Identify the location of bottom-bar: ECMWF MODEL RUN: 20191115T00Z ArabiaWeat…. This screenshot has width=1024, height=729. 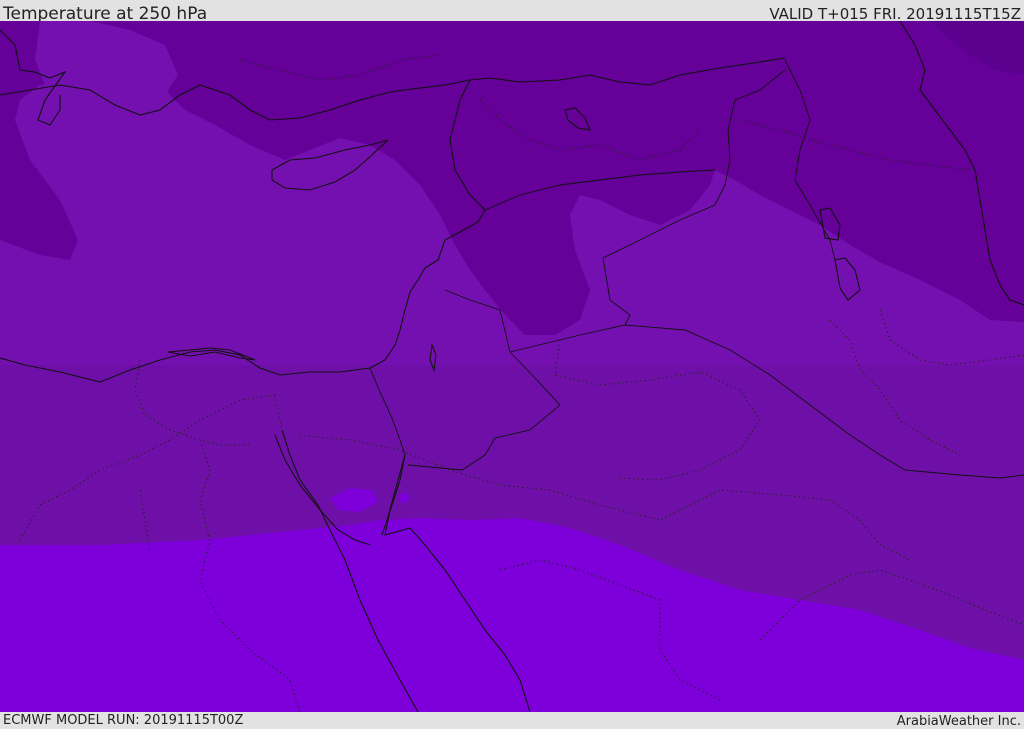
(512, 720).